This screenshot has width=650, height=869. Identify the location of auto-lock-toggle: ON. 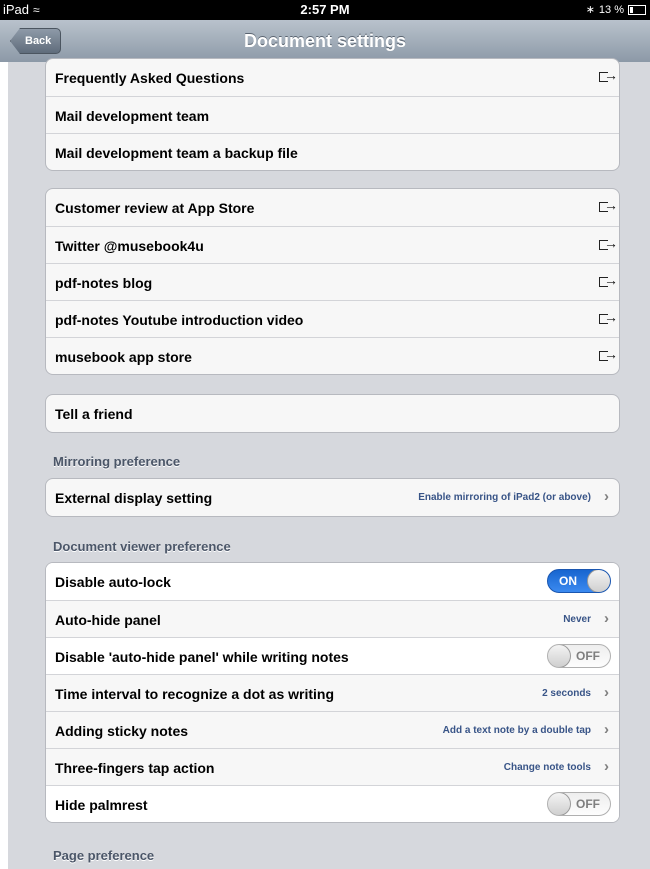
(579, 581).